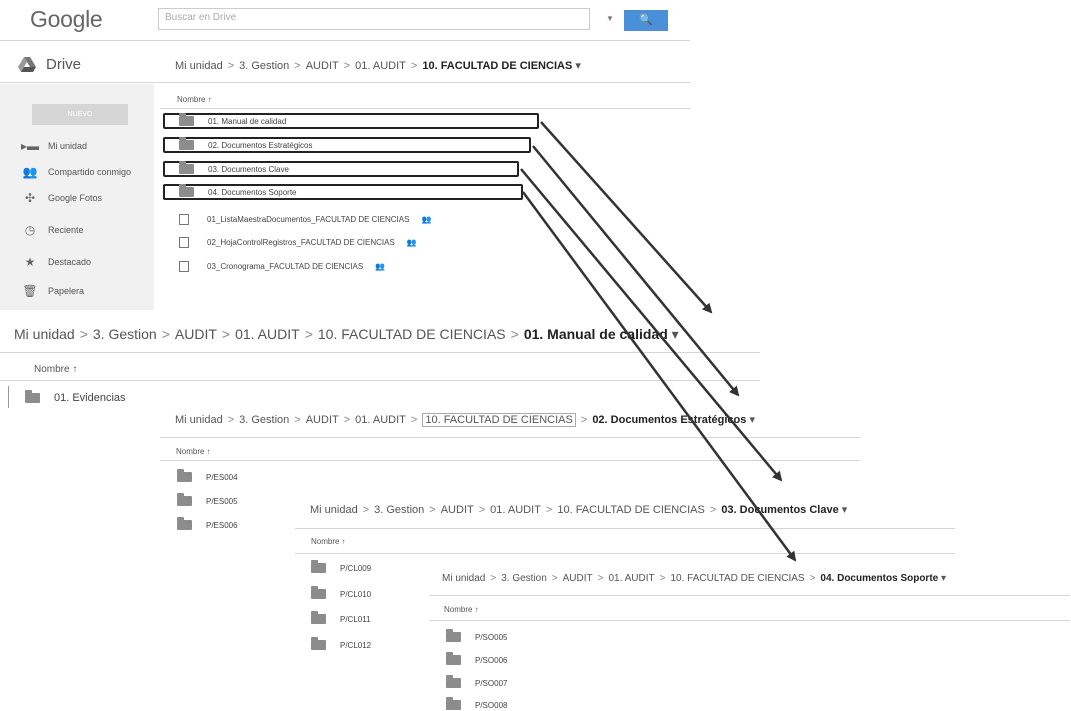 This screenshot has height=711, width=1071. I want to click on search-input: Buscar en Drive, so click(374, 19).